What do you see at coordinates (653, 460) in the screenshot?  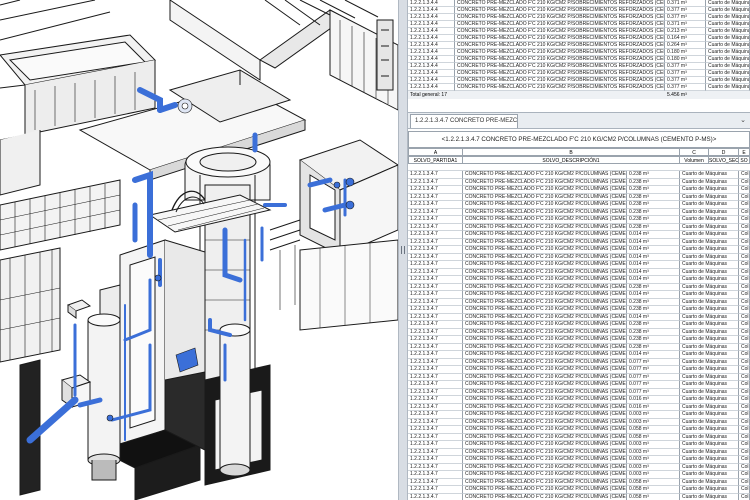 I see `cell-volumen: 0.003 m³` at bounding box center [653, 460].